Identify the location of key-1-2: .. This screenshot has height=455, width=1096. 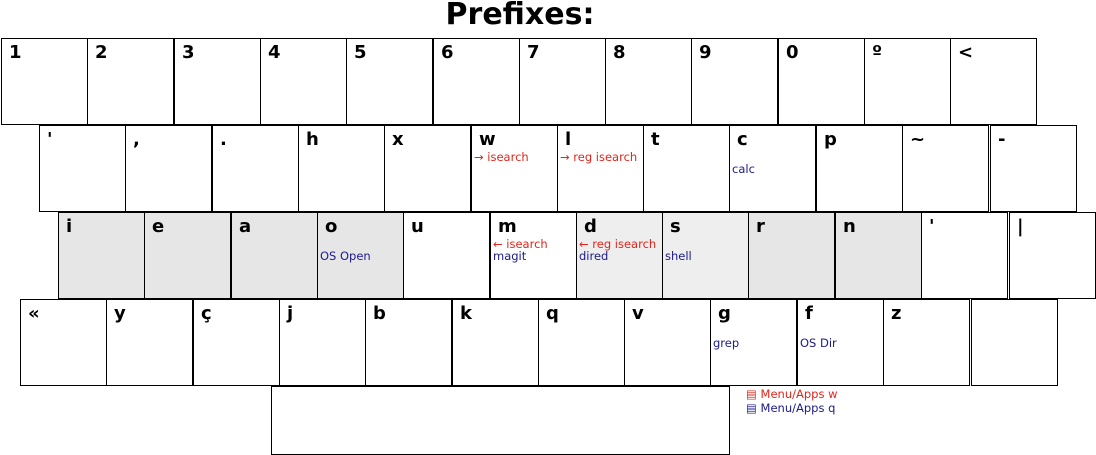
(255, 168).